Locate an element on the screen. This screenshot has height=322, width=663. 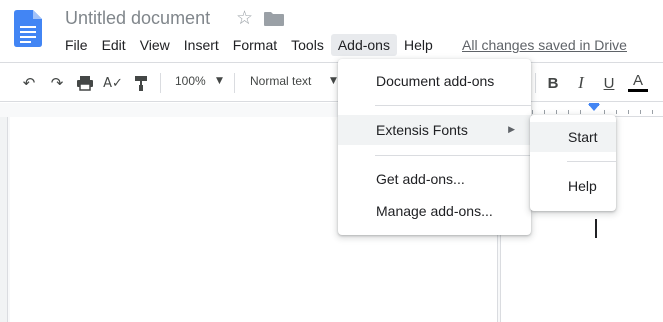
menu-edit: Edit is located at coordinates (114, 45).